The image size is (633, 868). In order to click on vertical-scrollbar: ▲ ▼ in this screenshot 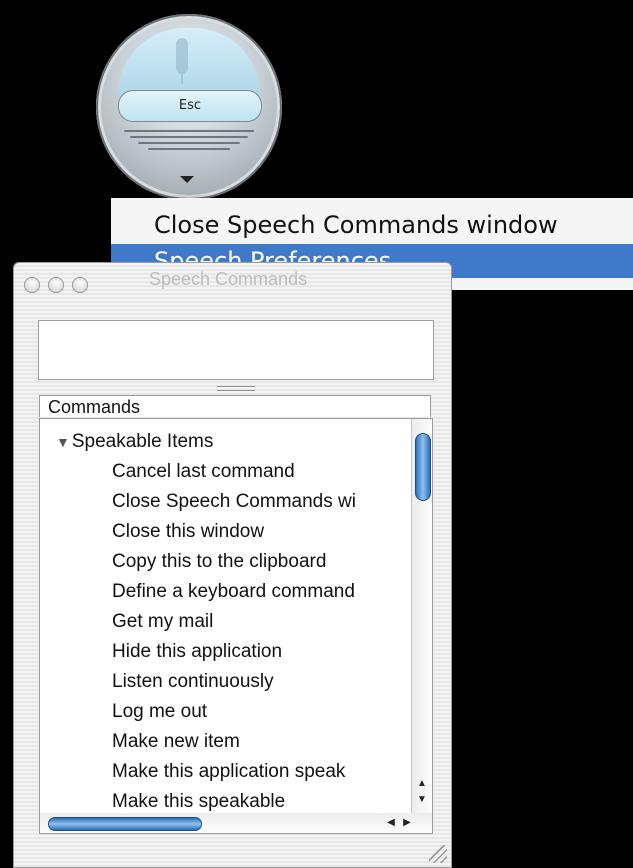, I will do `click(421, 616)`.